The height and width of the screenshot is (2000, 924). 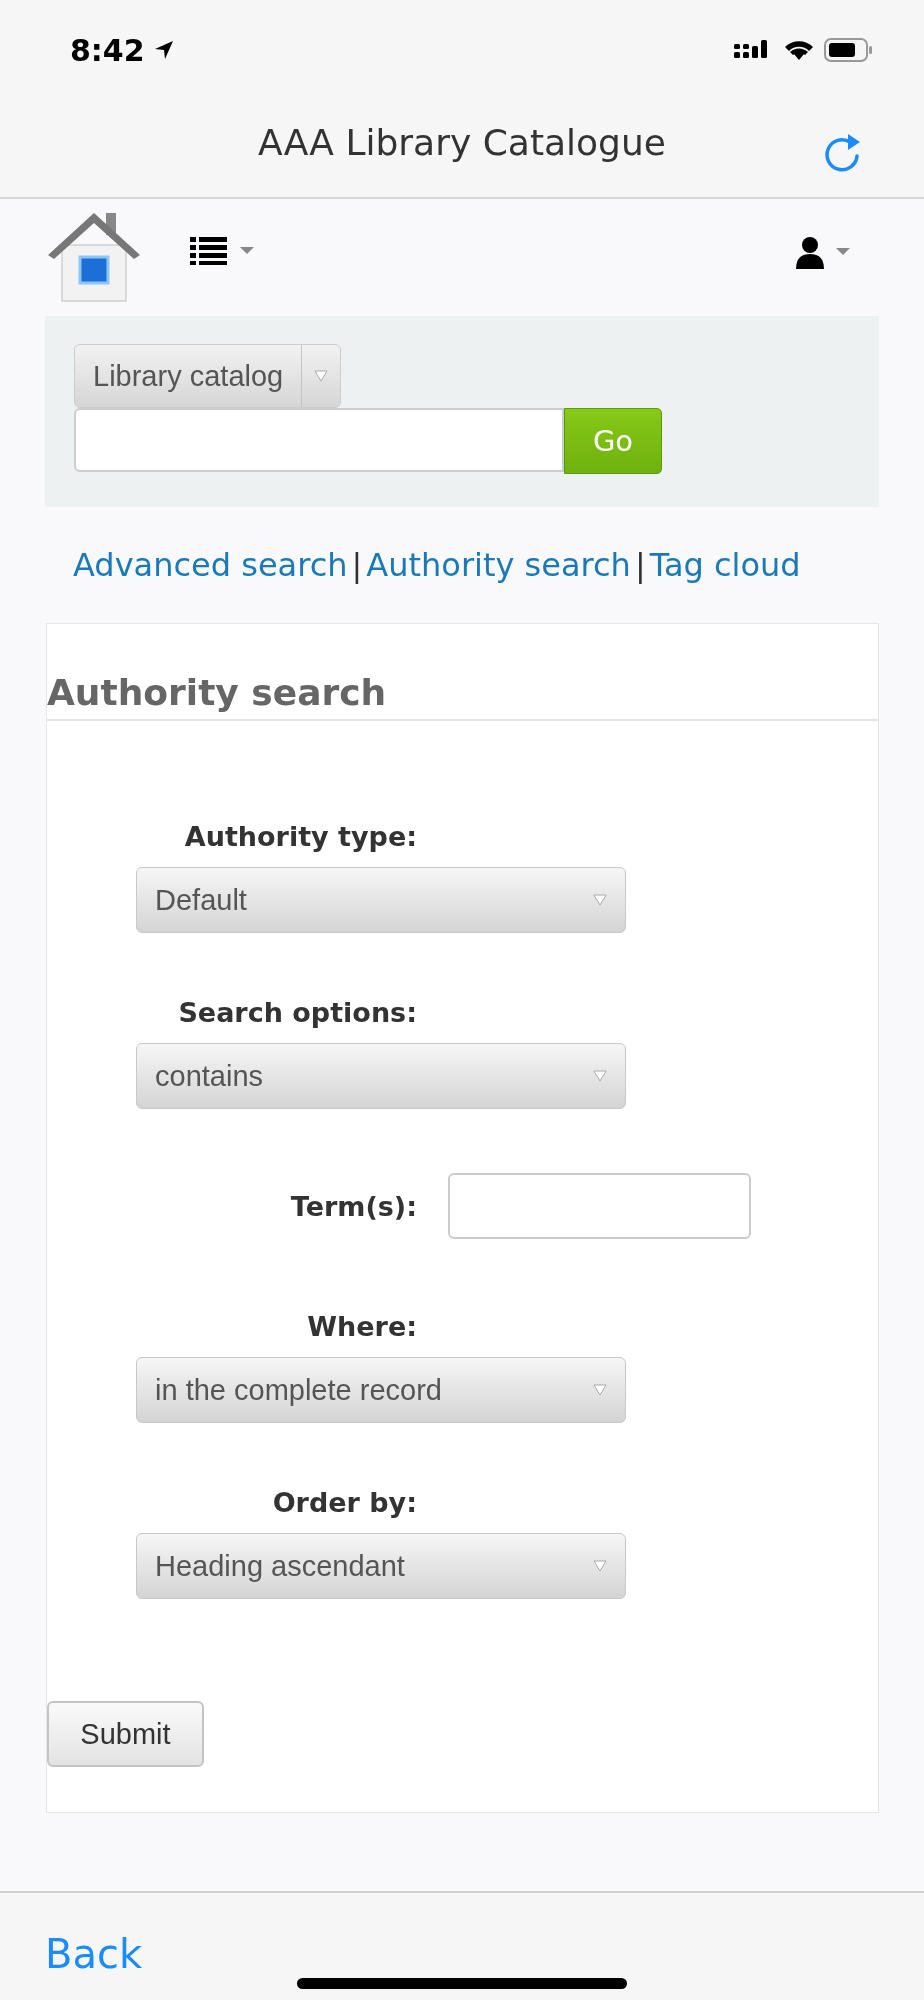 What do you see at coordinates (849, 50) in the screenshot?
I see `battery-icon` at bounding box center [849, 50].